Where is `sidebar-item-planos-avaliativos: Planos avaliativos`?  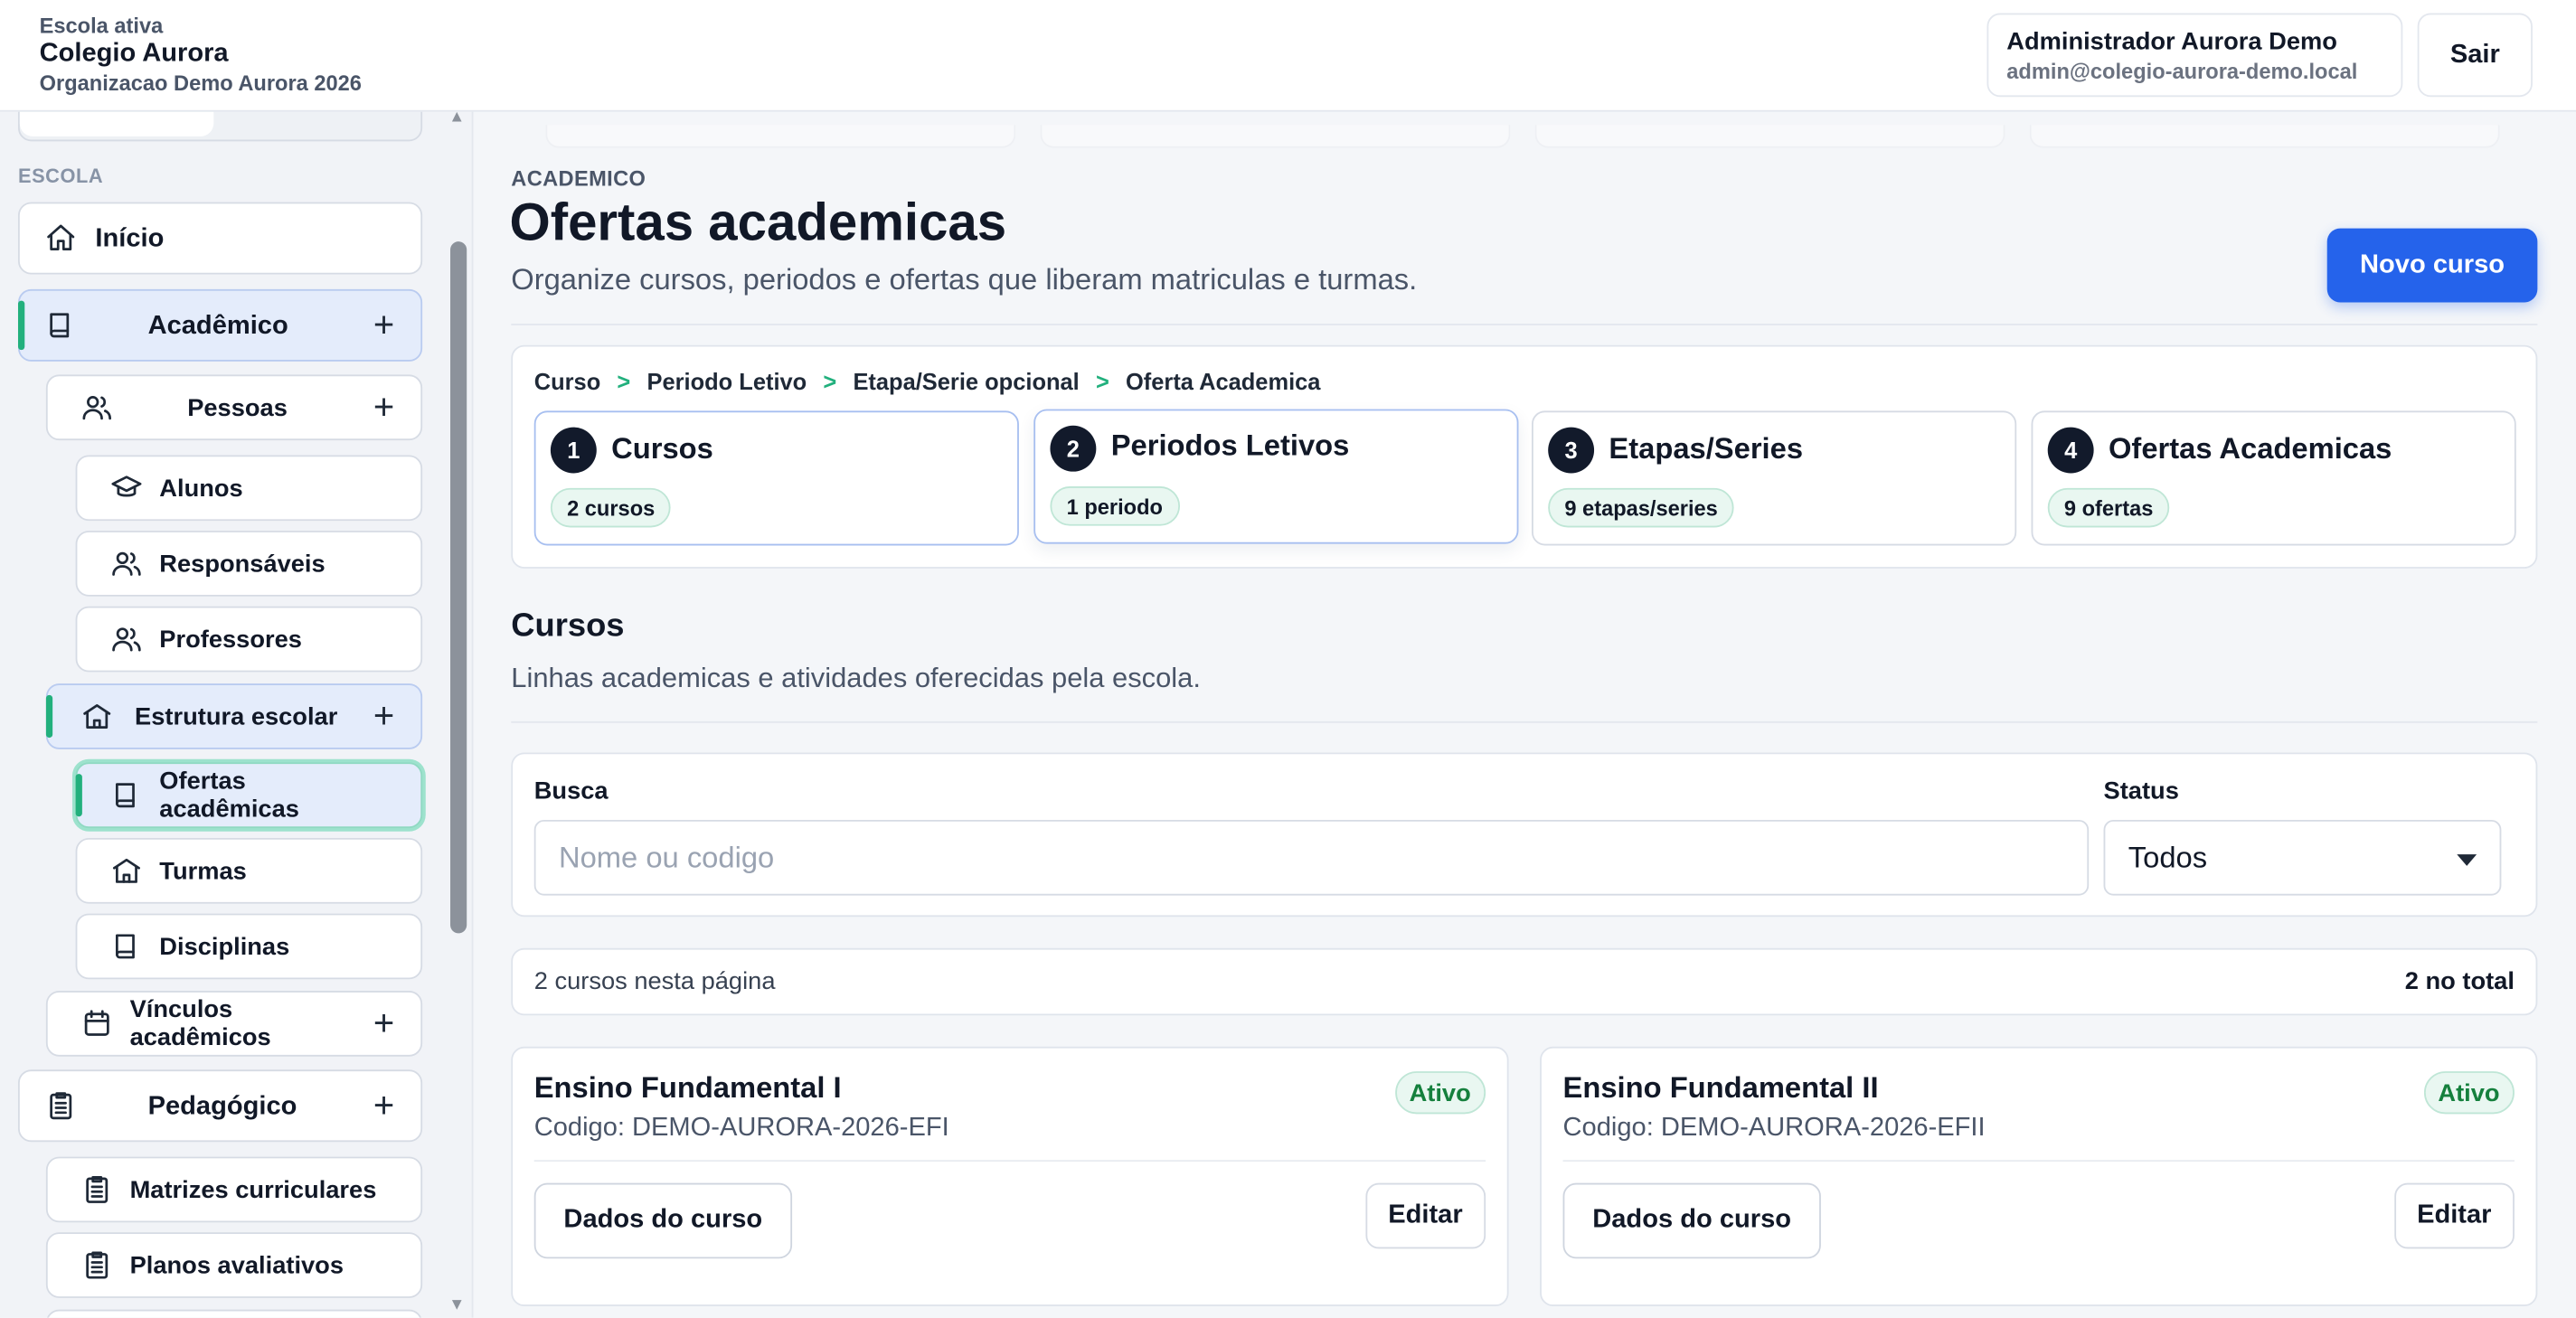 sidebar-item-planos-avaliativos: Planos avaliativos is located at coordinates (234, 1265).